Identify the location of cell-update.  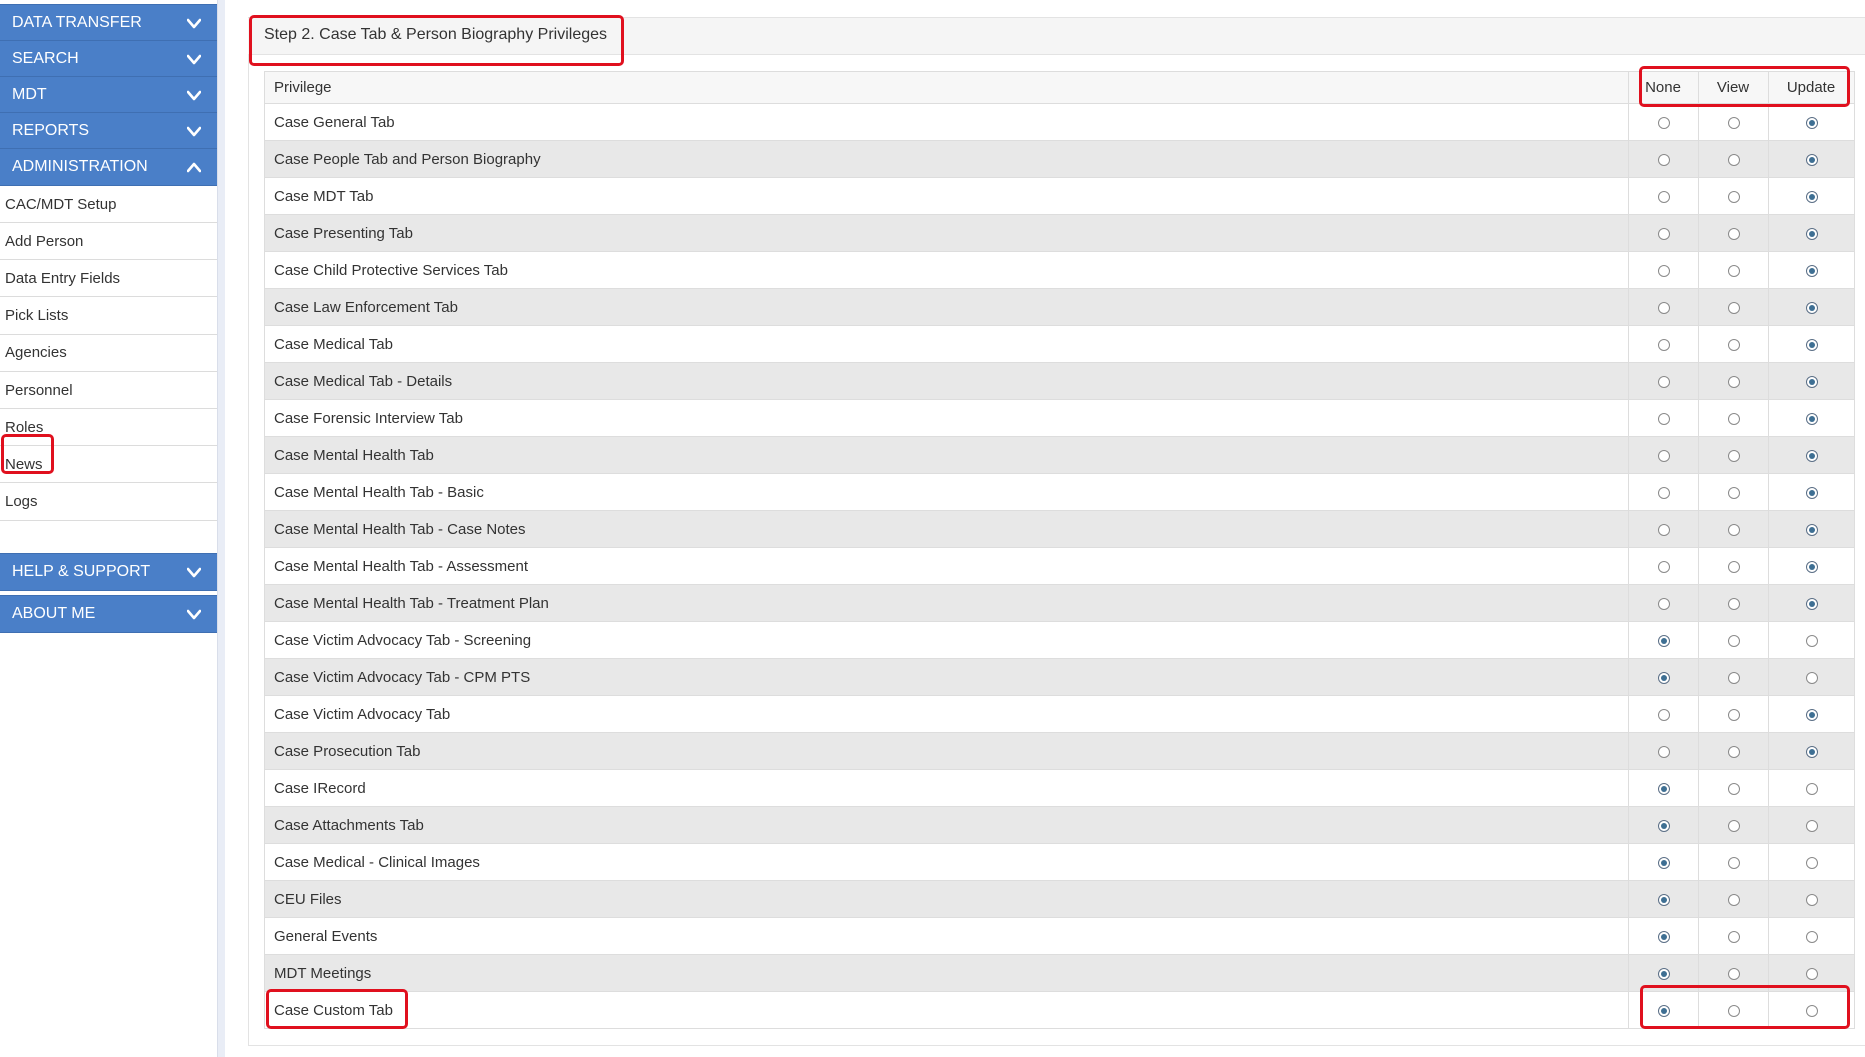
(1811, 455).